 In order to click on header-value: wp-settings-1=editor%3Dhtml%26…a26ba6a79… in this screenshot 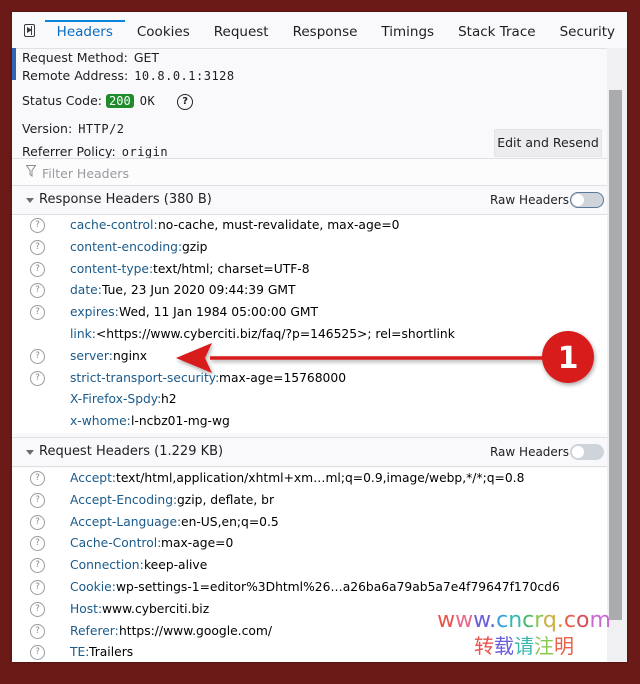, I will do `click(338, 586)`.